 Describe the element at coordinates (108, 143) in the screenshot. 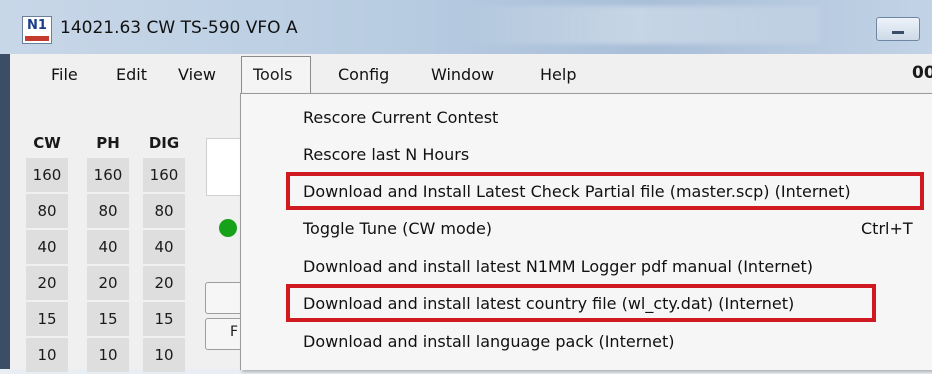

I see `band-header-ph: PH` at that location.